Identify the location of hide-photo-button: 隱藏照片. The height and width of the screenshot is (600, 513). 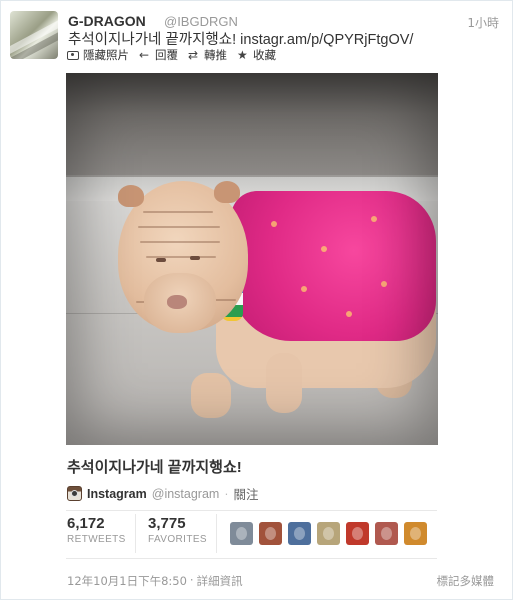
(98, 55).